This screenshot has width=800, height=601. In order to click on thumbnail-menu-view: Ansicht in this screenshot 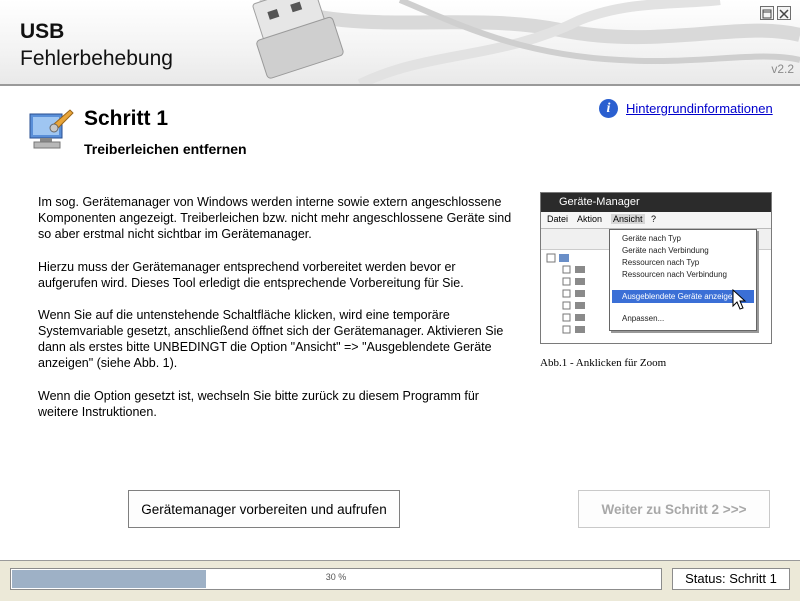, I will do `click(628, 219)`.